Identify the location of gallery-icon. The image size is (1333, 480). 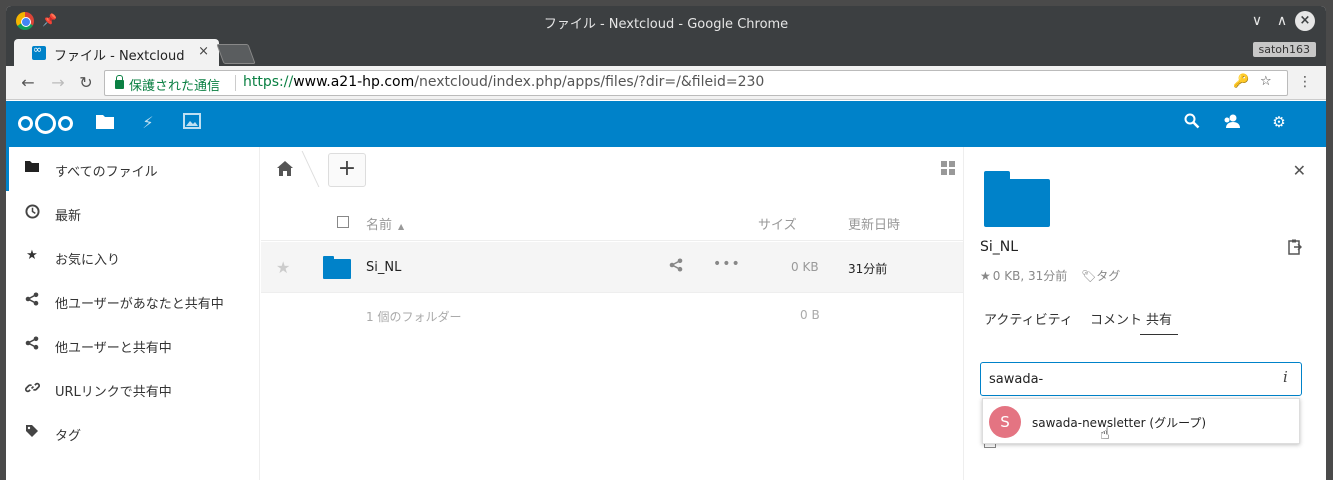
(192, 124).